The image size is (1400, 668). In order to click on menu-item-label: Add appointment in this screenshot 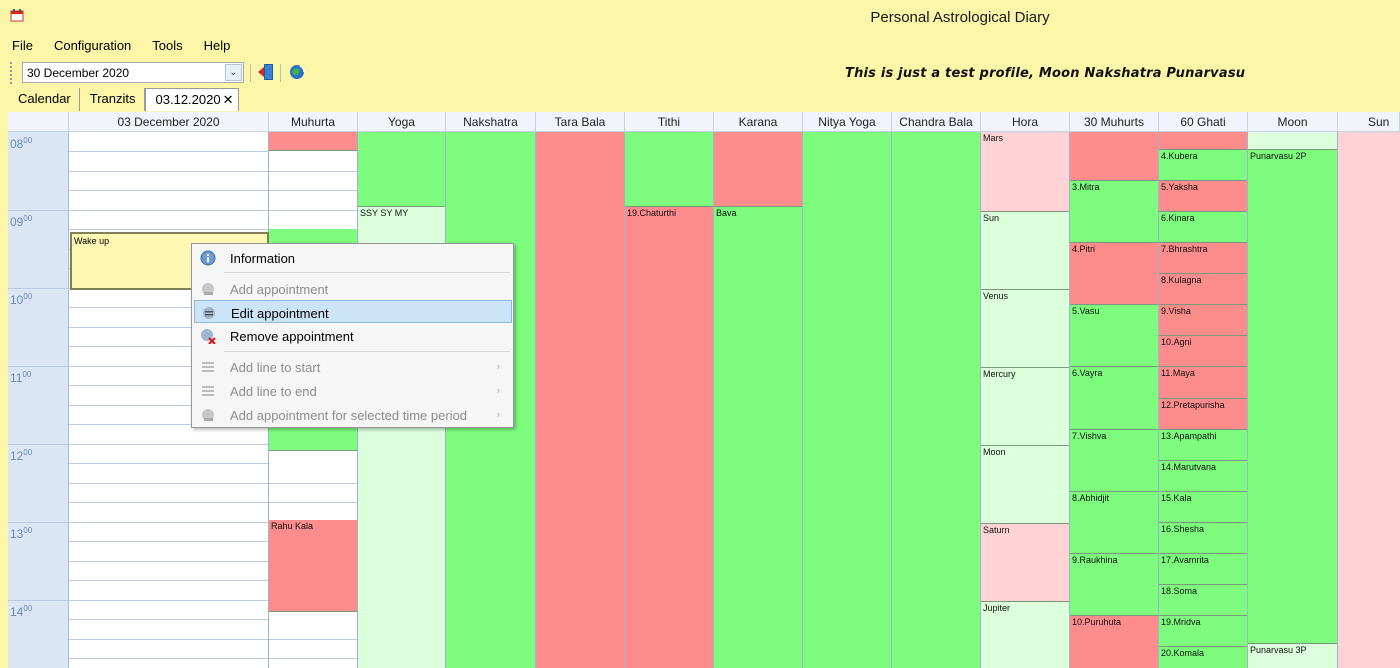, I will do `click(279, 289)`.